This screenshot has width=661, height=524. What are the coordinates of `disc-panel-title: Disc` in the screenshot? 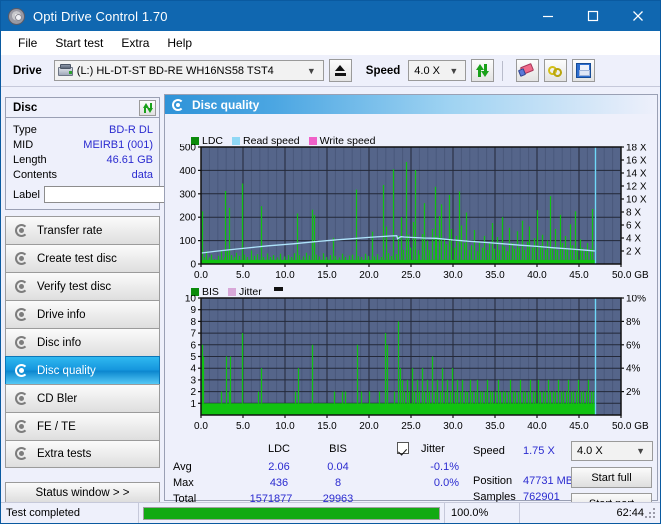 It's located at (25, 107).